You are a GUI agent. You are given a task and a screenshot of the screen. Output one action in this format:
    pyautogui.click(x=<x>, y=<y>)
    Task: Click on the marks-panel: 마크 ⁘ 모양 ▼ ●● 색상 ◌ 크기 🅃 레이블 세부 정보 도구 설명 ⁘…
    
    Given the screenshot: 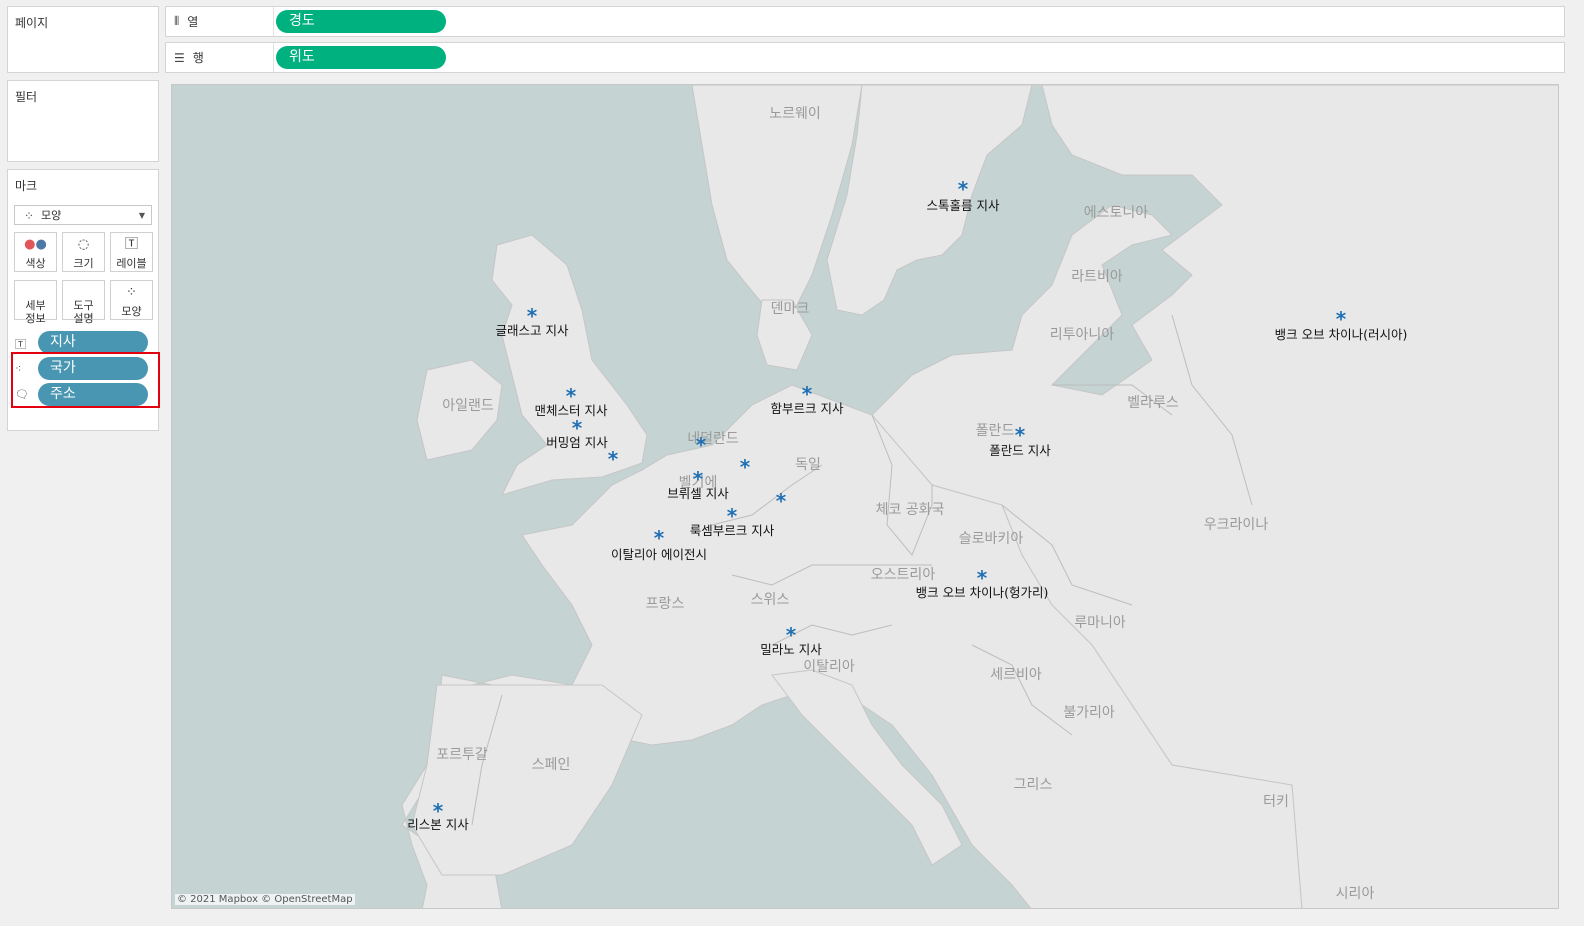 What is the action you would take?
    pyautogui.click(x=83, y=300)
    